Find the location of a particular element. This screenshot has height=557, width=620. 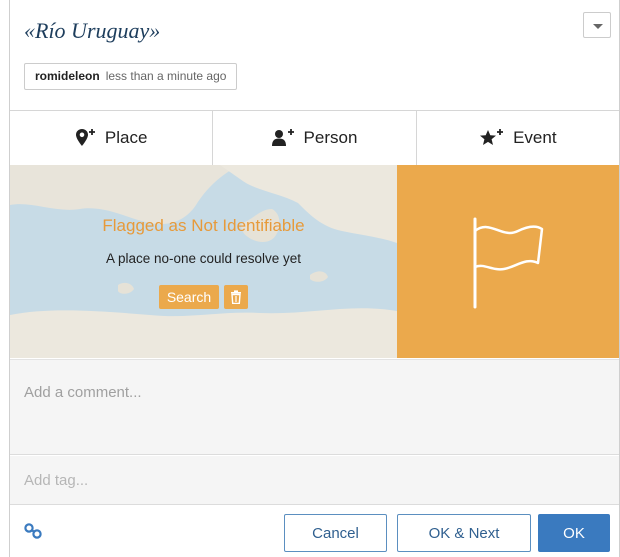

author-name: romideleon is located at coordinates (67, 76).